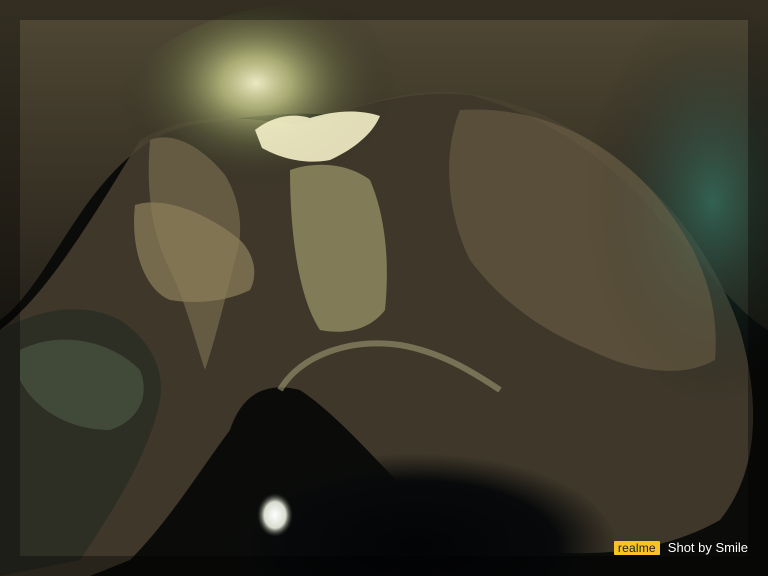  Describe the element at coordinates (636, 548) in the screenshot. I see `brand-badge: realme` at that location.